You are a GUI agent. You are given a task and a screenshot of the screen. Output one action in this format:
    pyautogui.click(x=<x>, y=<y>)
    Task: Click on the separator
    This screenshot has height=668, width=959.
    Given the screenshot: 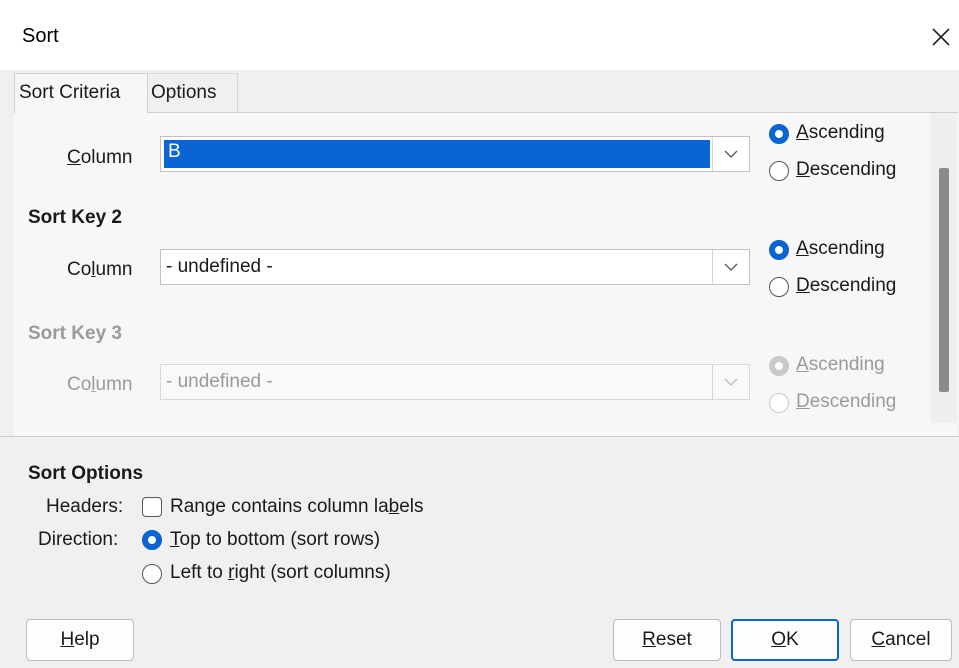 What is the action you would take?
    pyautogui.click(x=479, y=436)
    